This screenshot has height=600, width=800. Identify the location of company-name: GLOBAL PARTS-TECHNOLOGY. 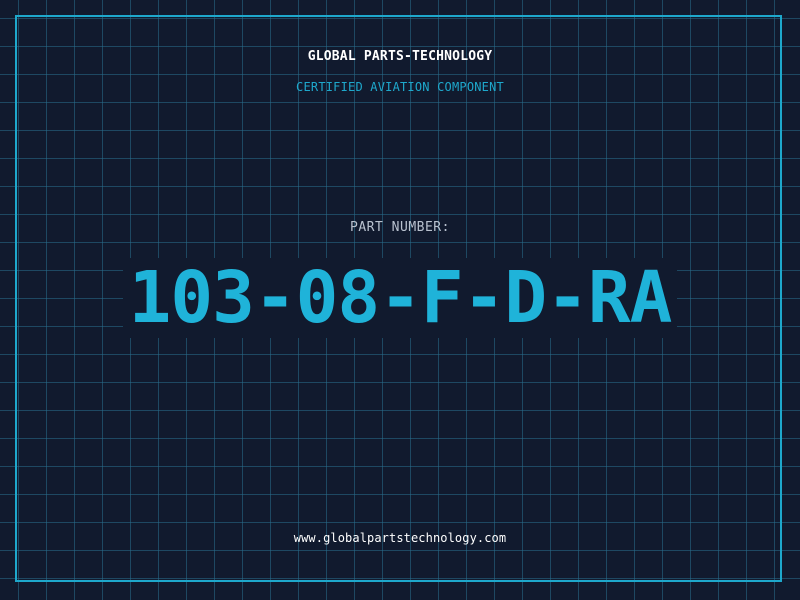
(400, 56).